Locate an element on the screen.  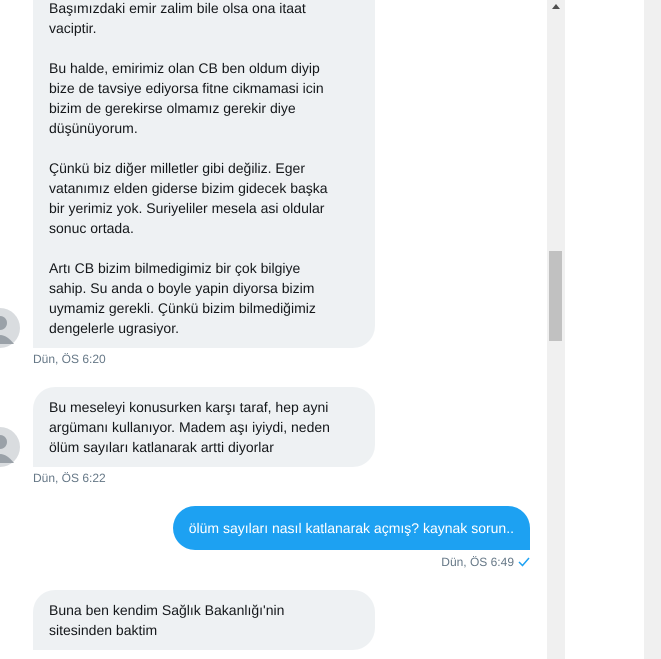
message-text: Başımızdaki emir zalim bile olsa ona itaat vaciptir. is located at coordinates (178, 19).